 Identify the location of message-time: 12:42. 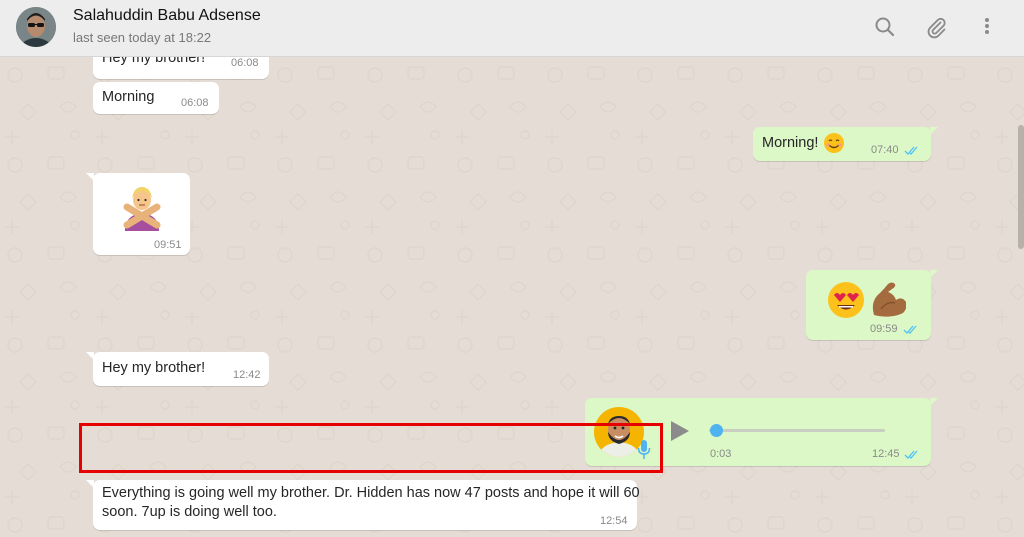
(247, 375).